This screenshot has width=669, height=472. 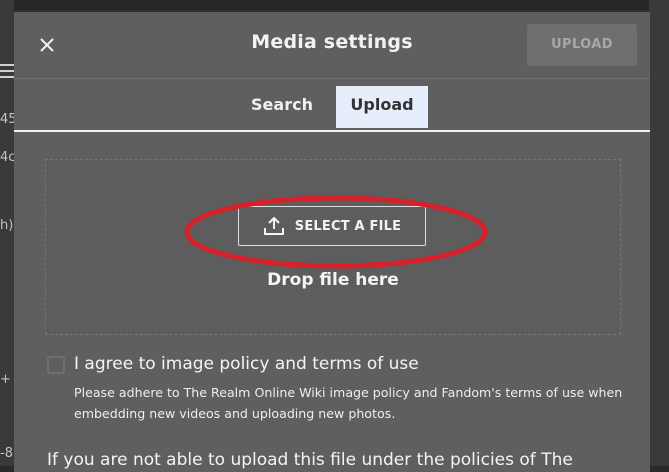 I want to click on upload-icon, so click(x=274, y=226).